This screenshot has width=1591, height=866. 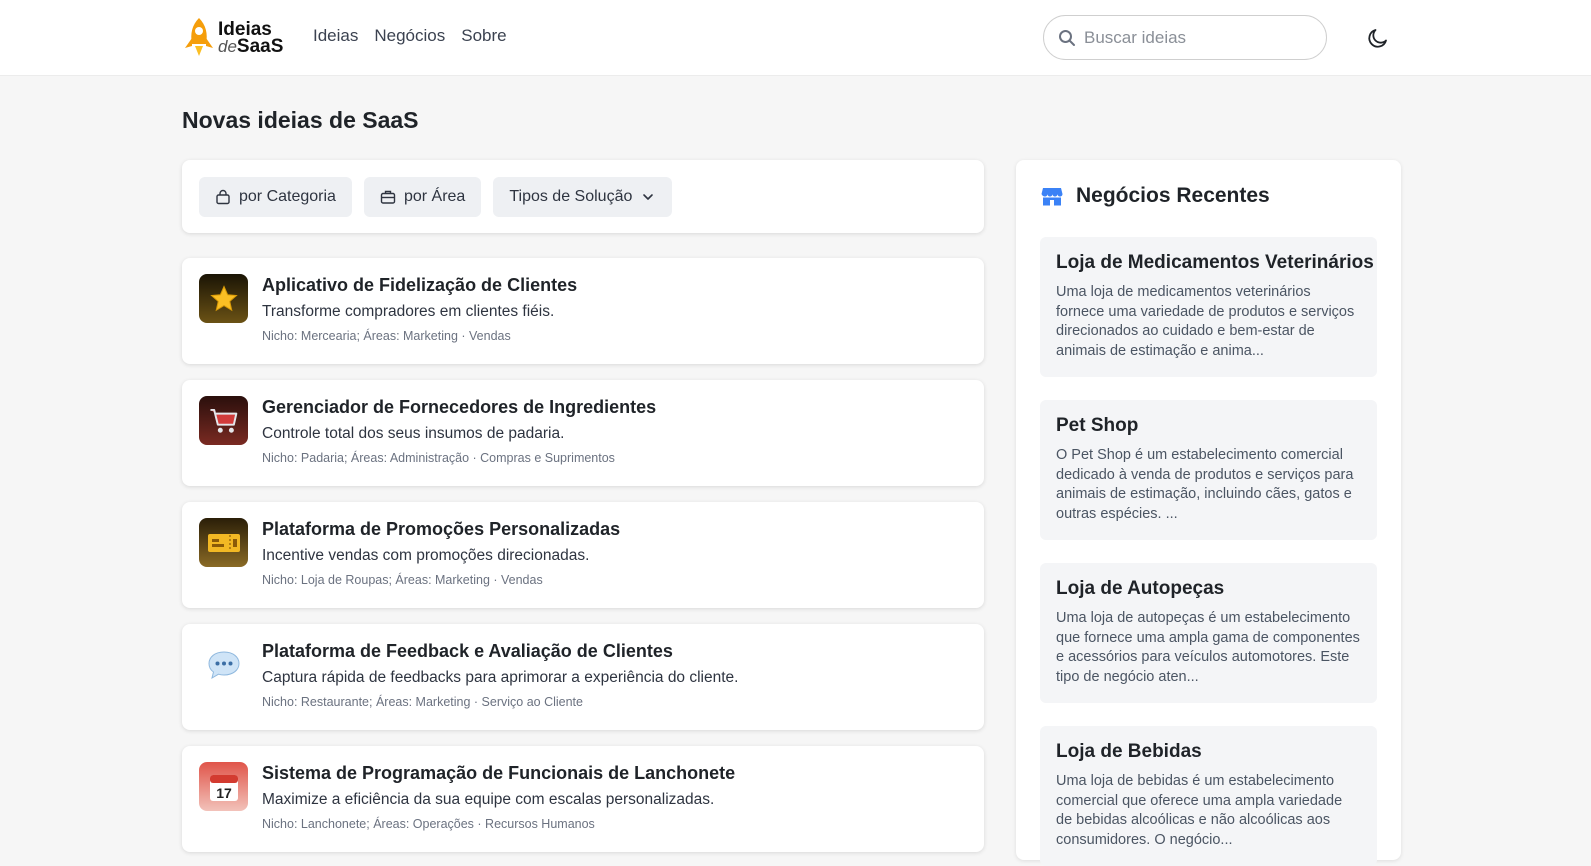 I want to click on calendar-icon-graphic: 17, so click(x=223, y=787).